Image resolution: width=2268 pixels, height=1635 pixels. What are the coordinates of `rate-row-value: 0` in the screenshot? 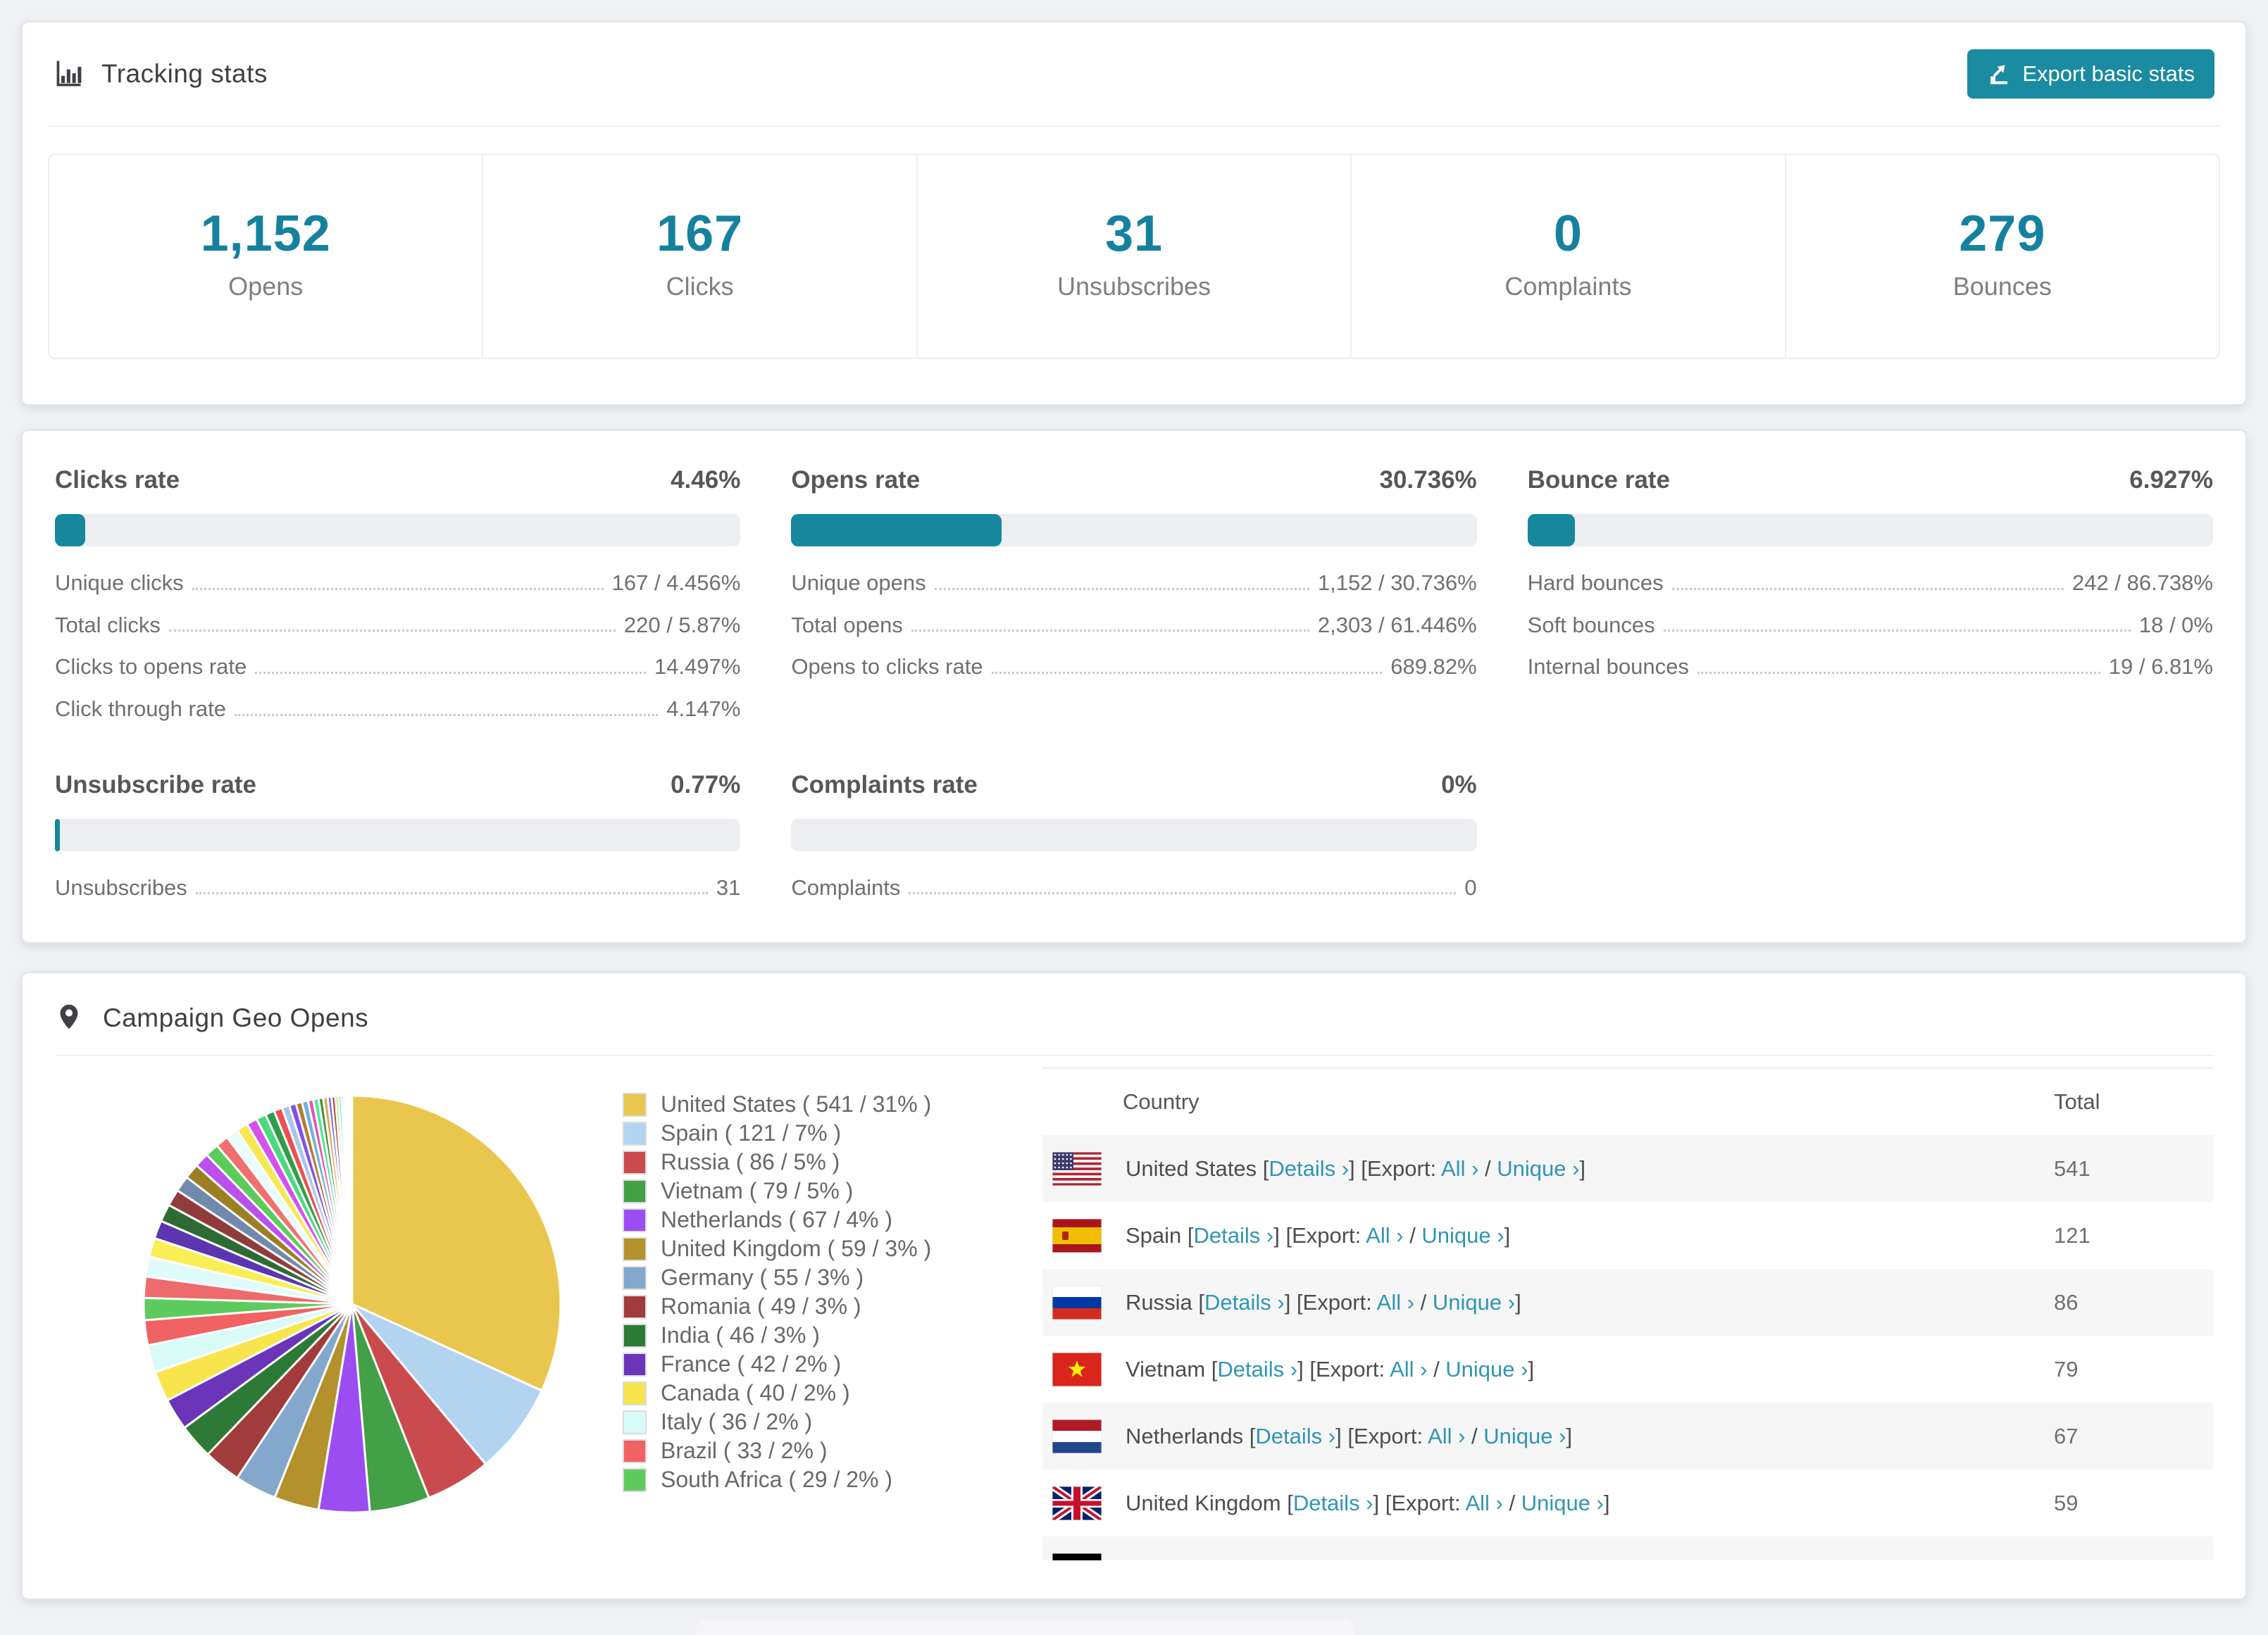 It's located at (1471, 887).